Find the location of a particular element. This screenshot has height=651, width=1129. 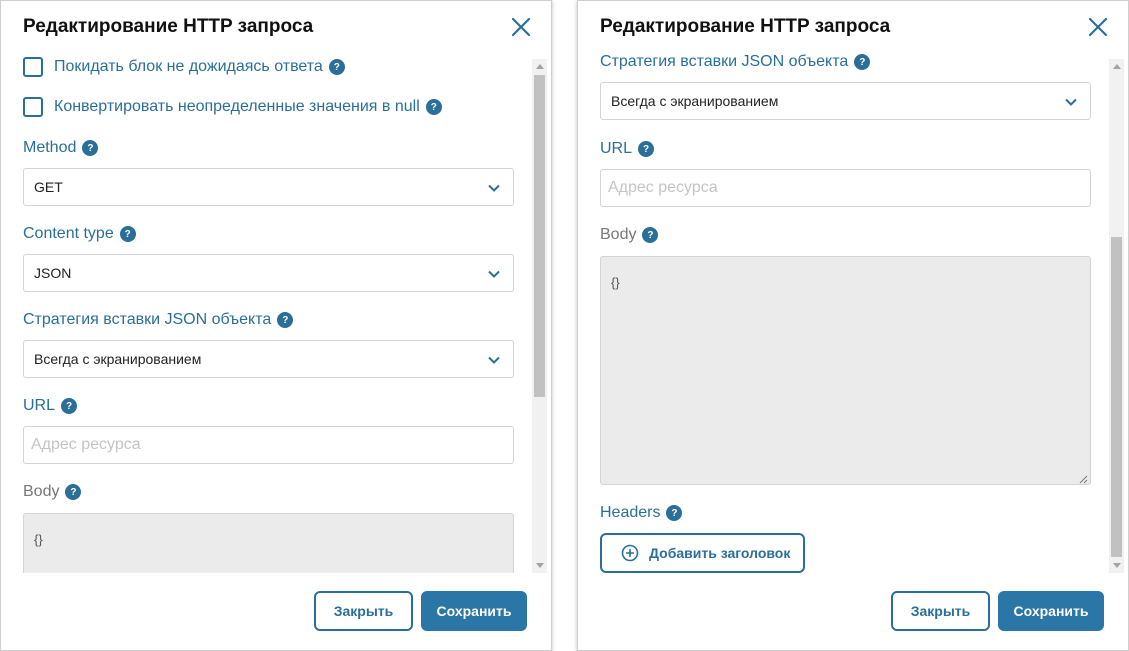

content-type-select: JSON is located at coordinates (268, 273).